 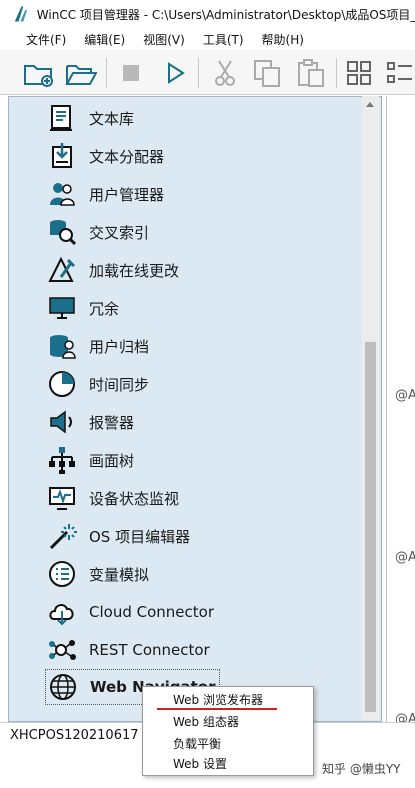 I want to click on text-library-icon, so click(x=62, y=118).